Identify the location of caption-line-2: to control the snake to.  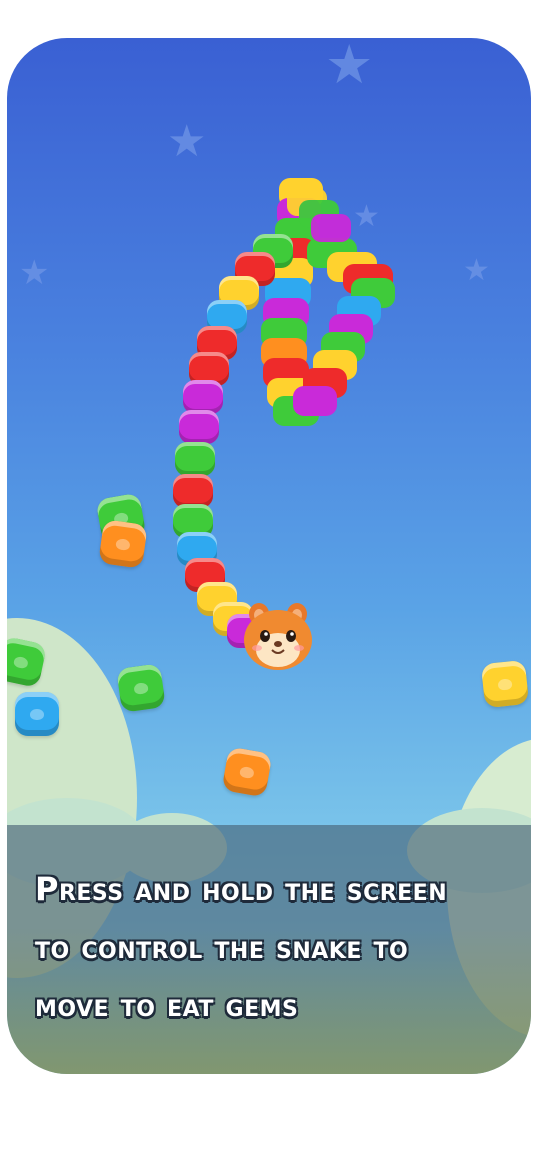
(222, 947).